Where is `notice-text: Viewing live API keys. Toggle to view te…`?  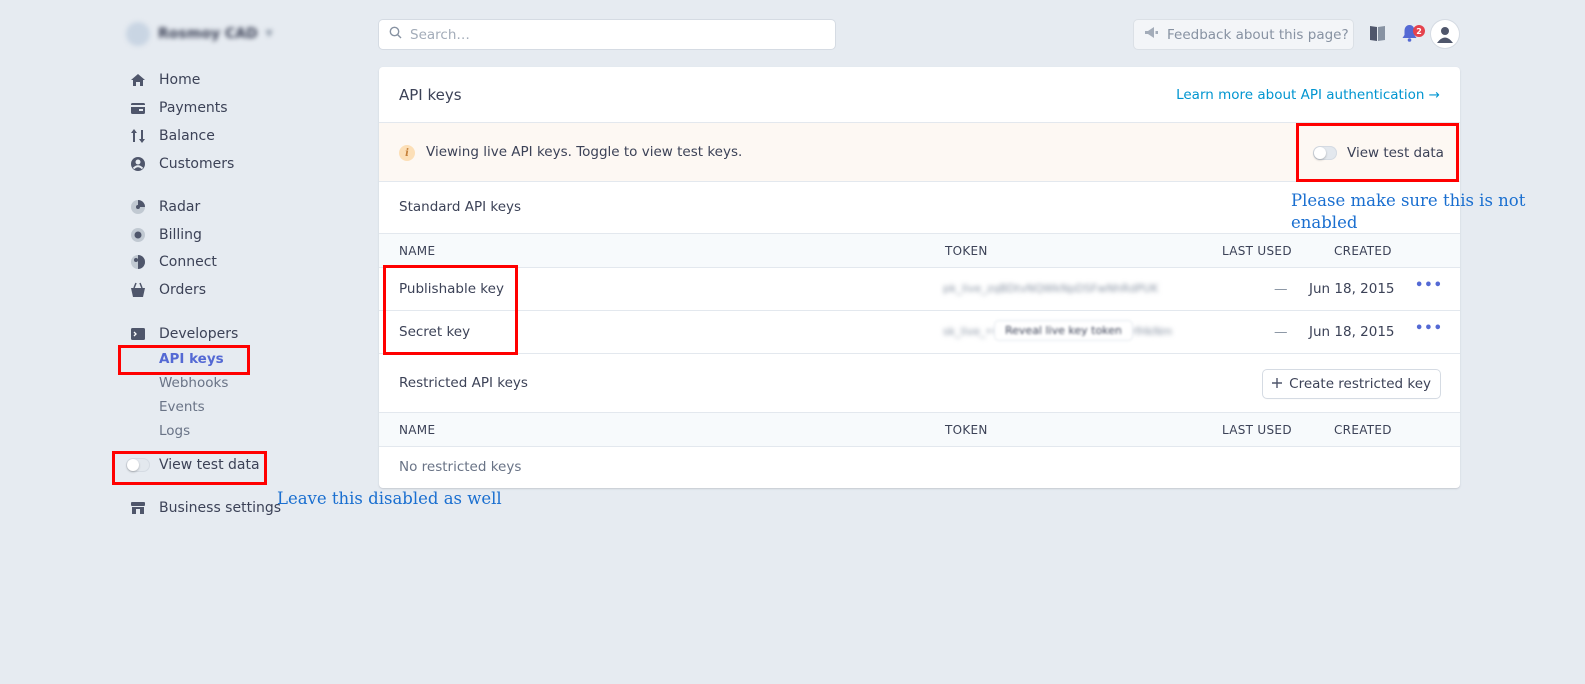 notice-text: Viewing live API keys. Toggle to view te… is located at coordinates (584, 152).